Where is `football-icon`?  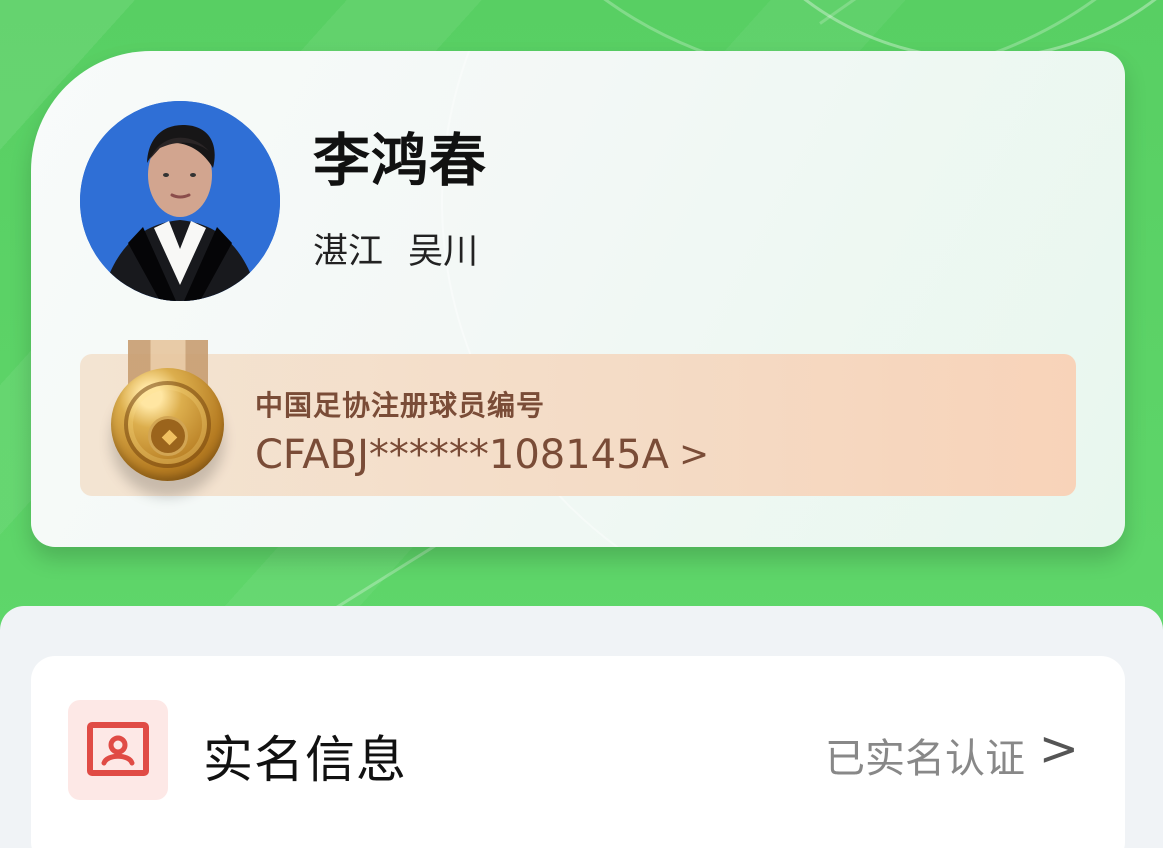 football-icon is located at coordinates (168, 436).